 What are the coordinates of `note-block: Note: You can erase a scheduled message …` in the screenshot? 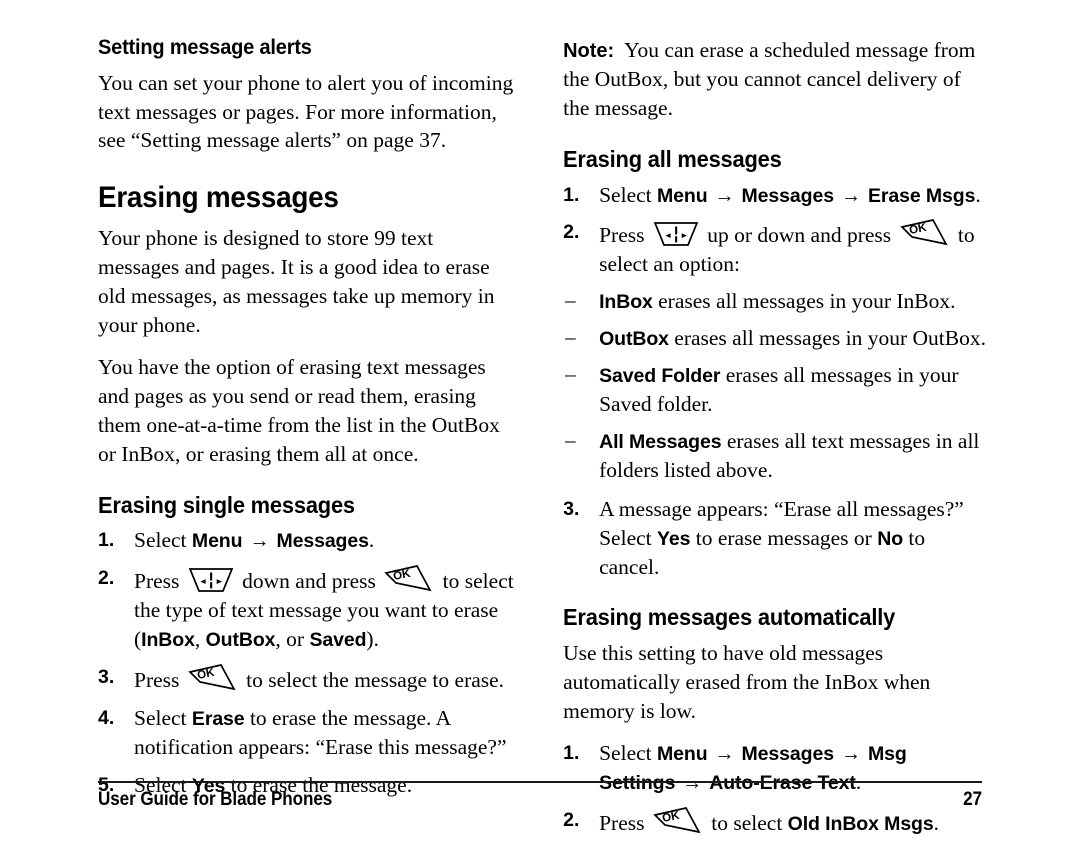 It's located at (775, 79).